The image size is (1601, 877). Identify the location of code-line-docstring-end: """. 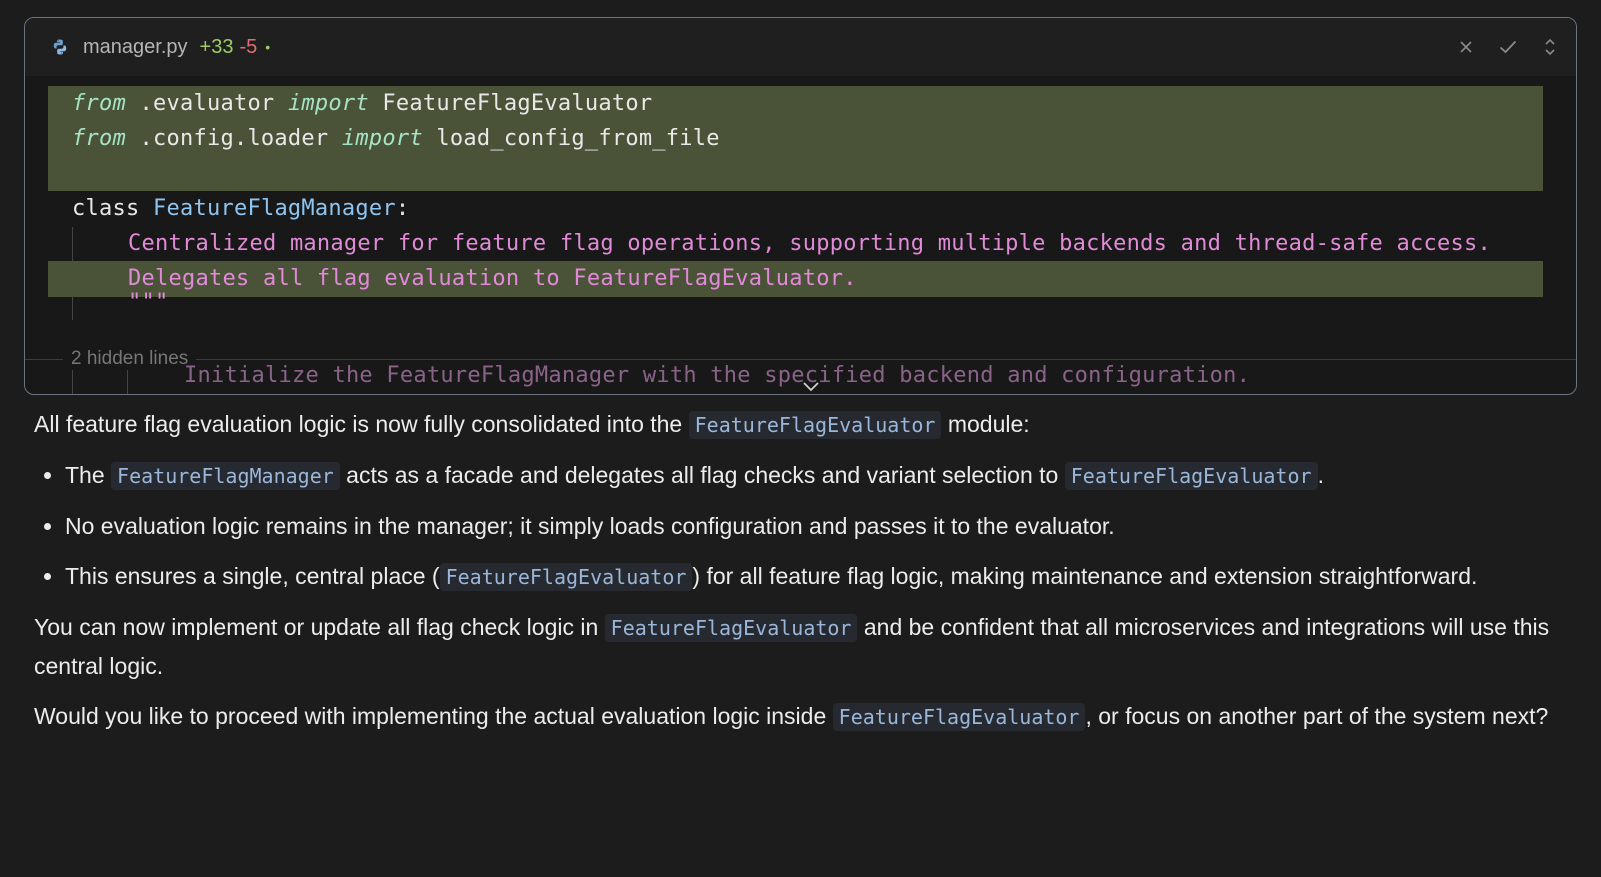
(108, 303).